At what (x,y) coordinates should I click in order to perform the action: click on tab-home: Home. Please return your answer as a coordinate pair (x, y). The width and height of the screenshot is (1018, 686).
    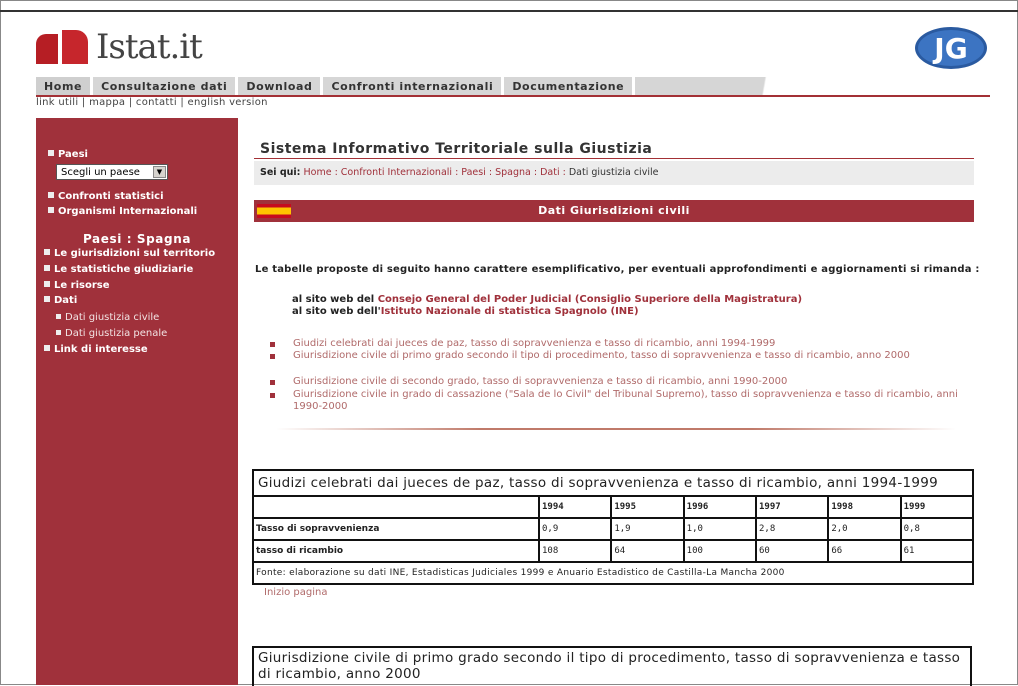
    Looking at the image, I should click on (65, 86).